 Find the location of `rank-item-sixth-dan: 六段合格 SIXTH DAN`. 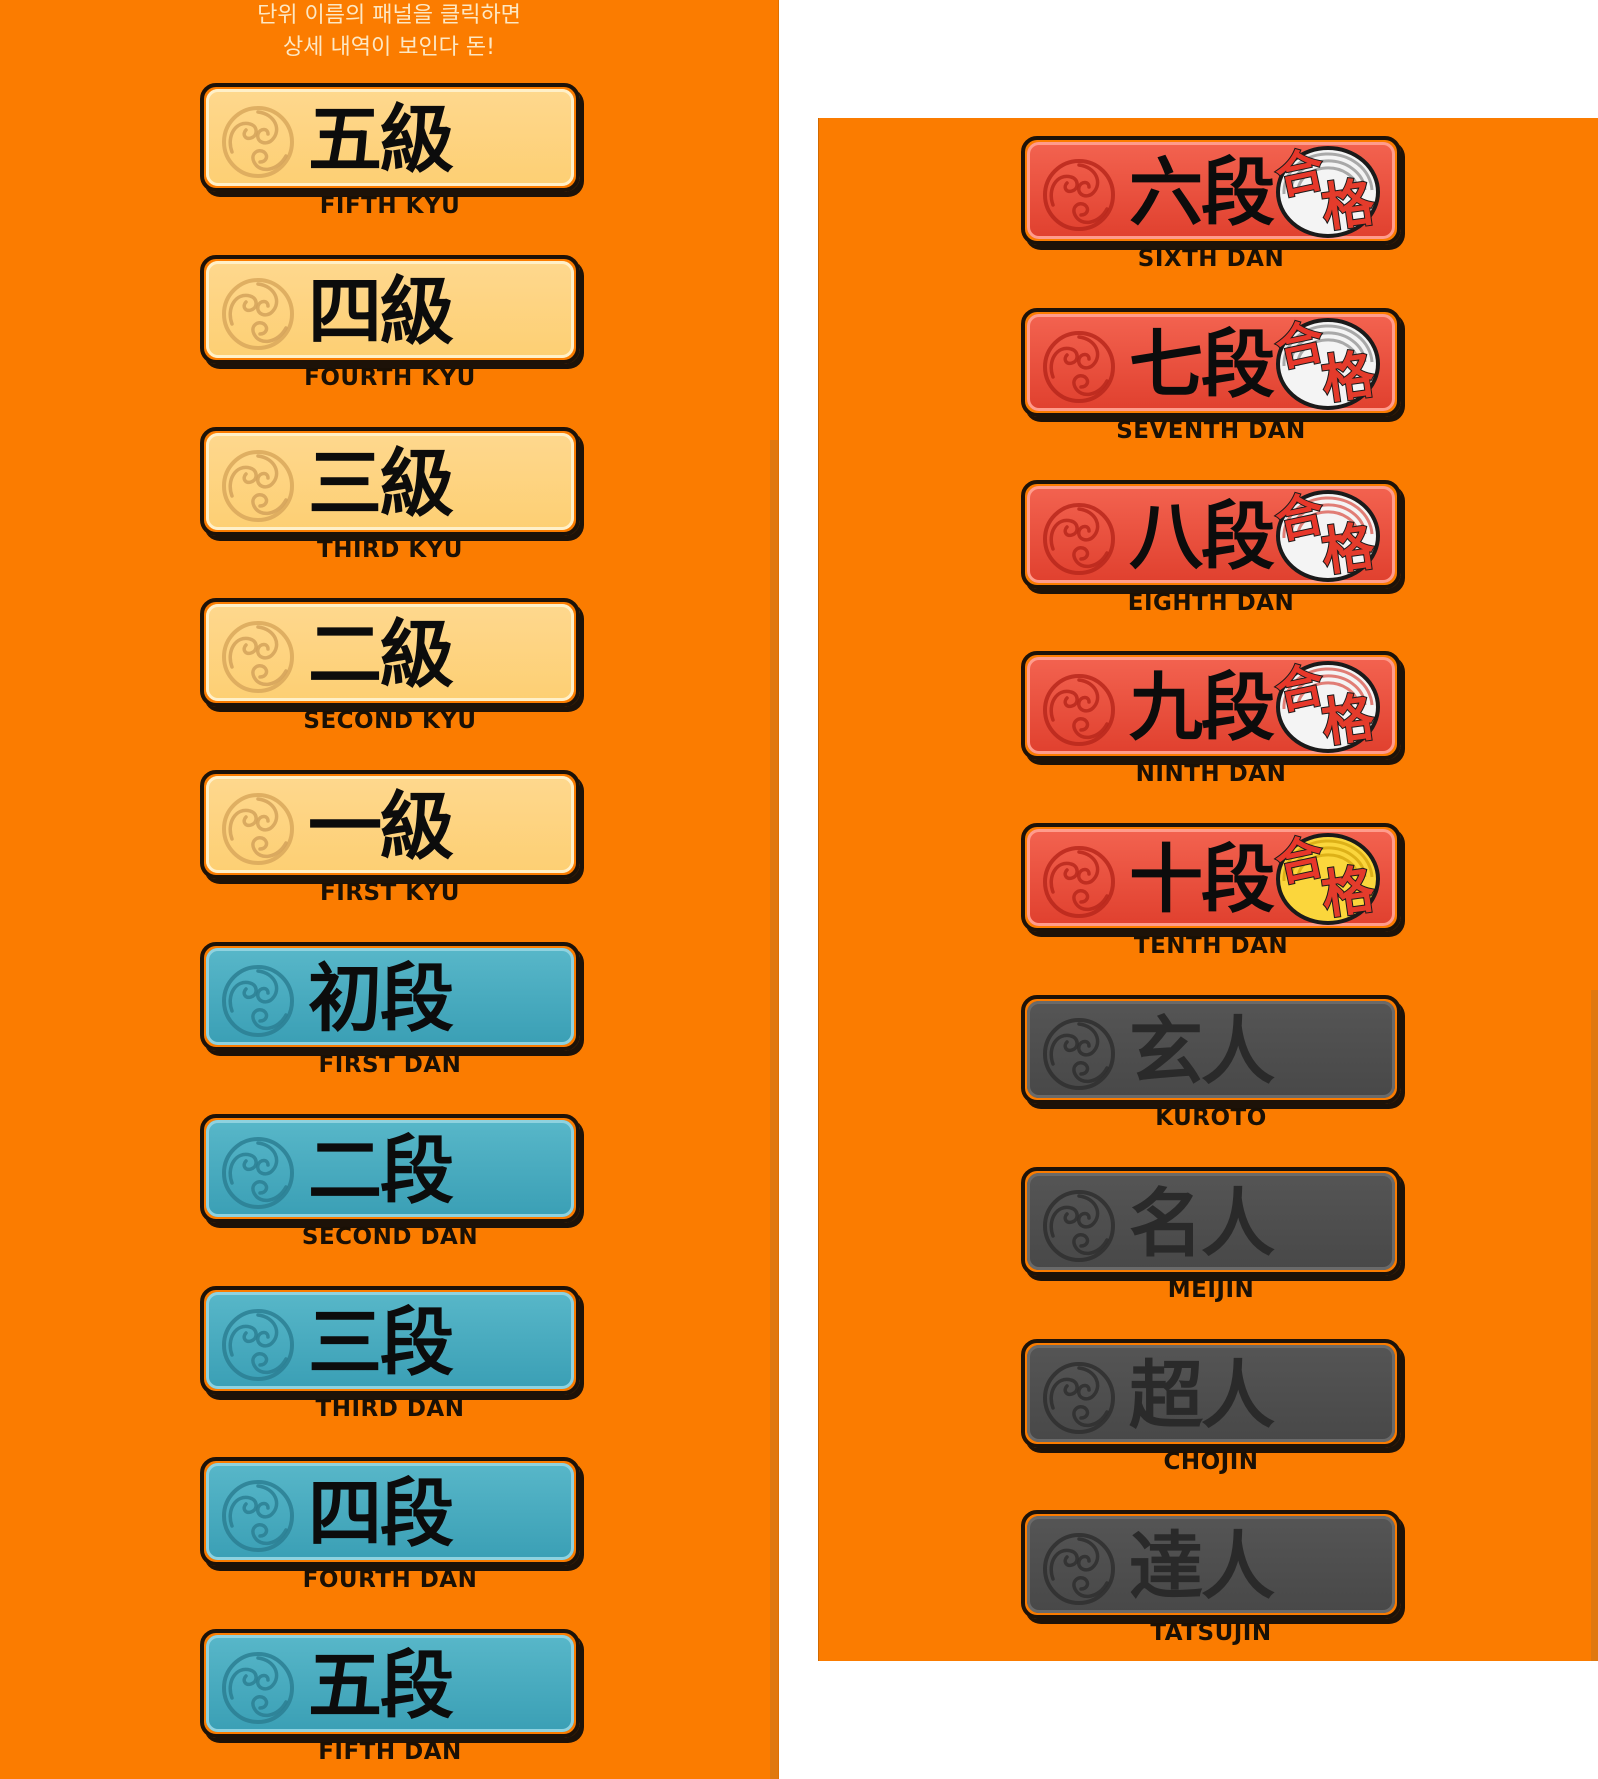

rank-item-sixth-dan: 六段合格 SIXTH DAN is located at coordinates (1211, 211).